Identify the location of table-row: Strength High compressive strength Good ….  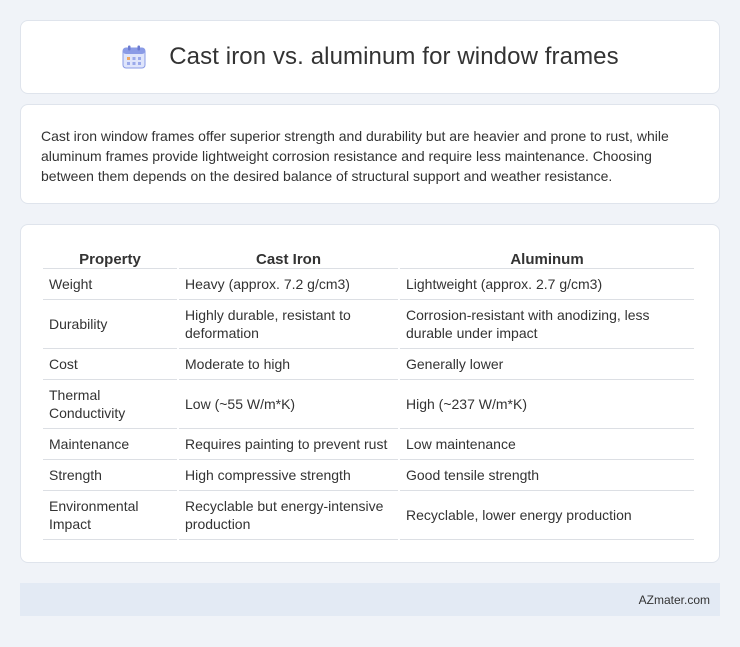
(368, 475).